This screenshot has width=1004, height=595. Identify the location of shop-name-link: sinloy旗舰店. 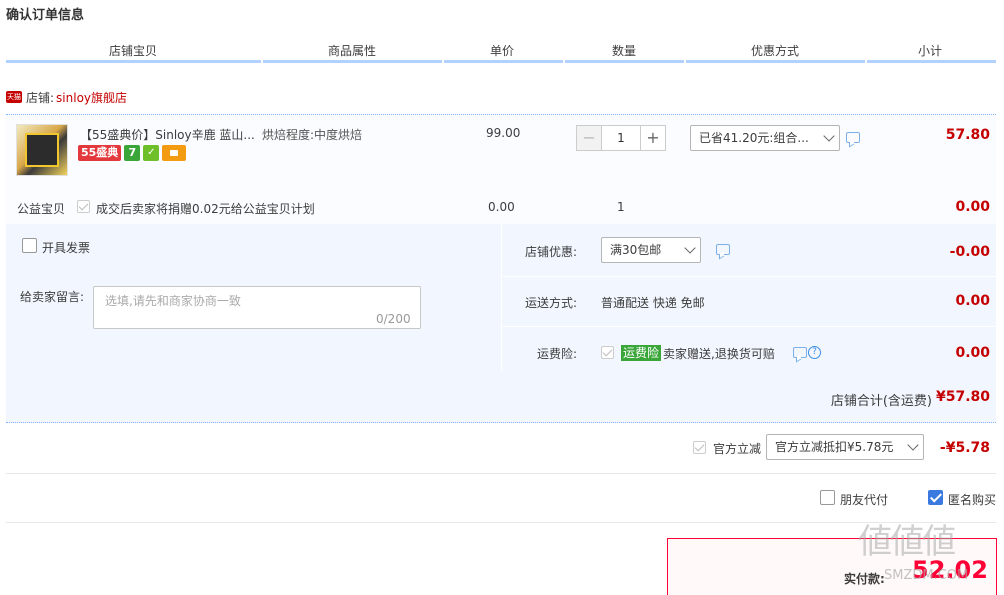
(91, 97).